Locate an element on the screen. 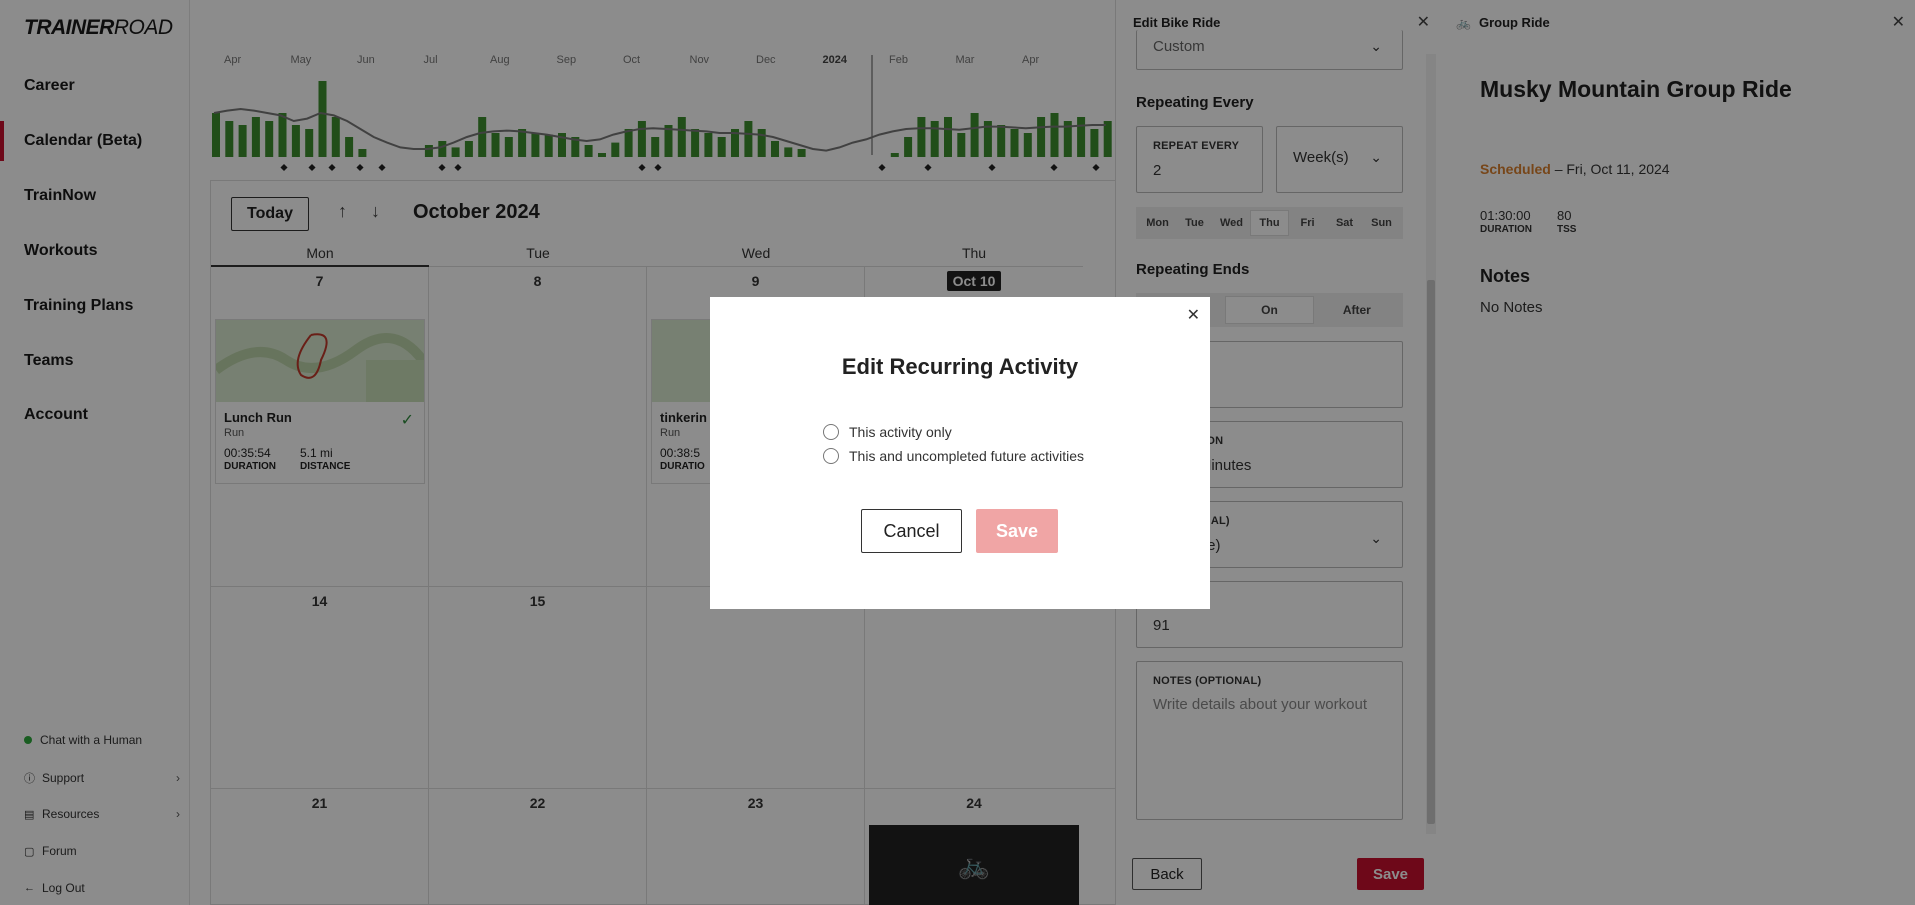 The height and width of the screenshot is (905, 1915). modal-title: Edit Recurring Activity is located at coordinates (960, 366).